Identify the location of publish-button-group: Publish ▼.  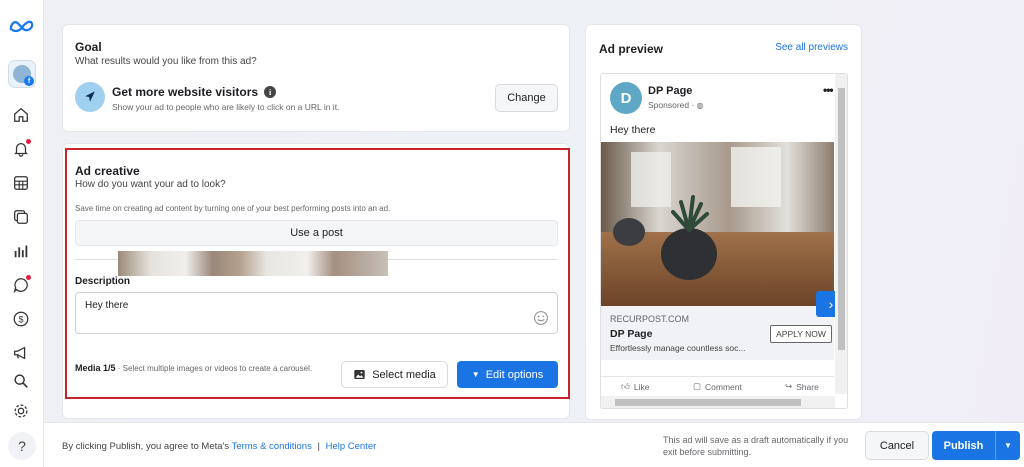
(976, 445).